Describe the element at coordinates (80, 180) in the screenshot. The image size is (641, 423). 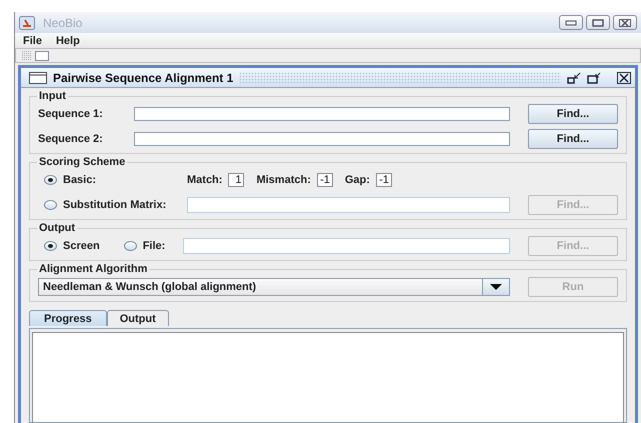
I see `radio-label: Basic:` at that location.